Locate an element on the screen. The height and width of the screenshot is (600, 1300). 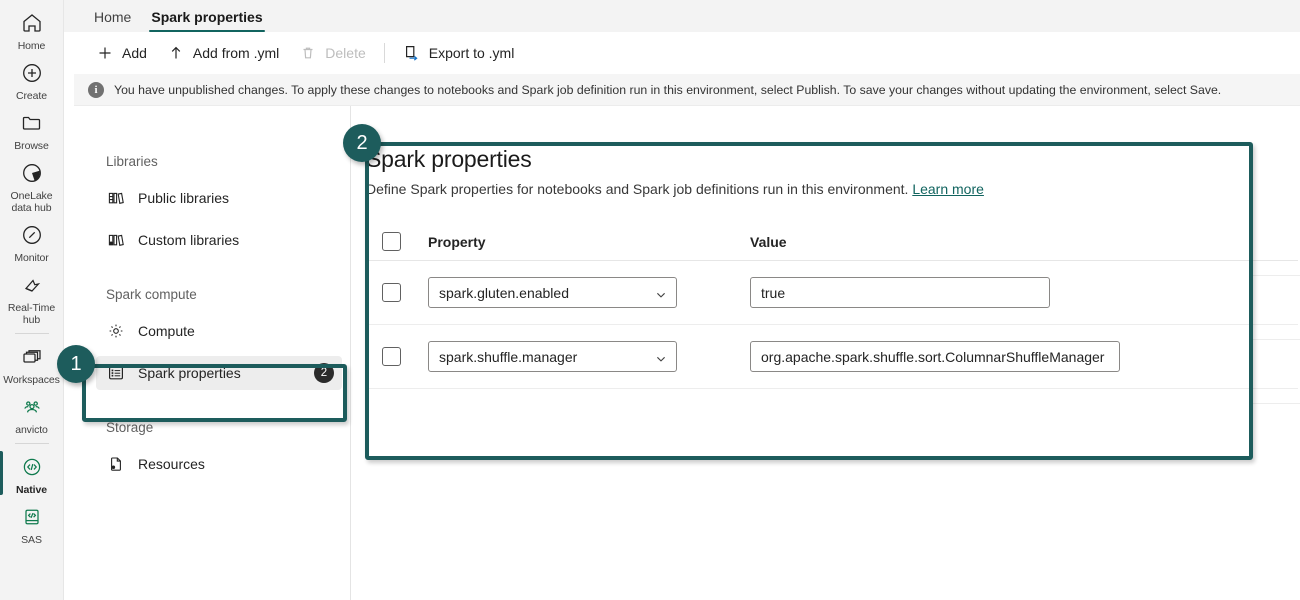
rail-item-sas: SAS is located at coordinates (32, 523).